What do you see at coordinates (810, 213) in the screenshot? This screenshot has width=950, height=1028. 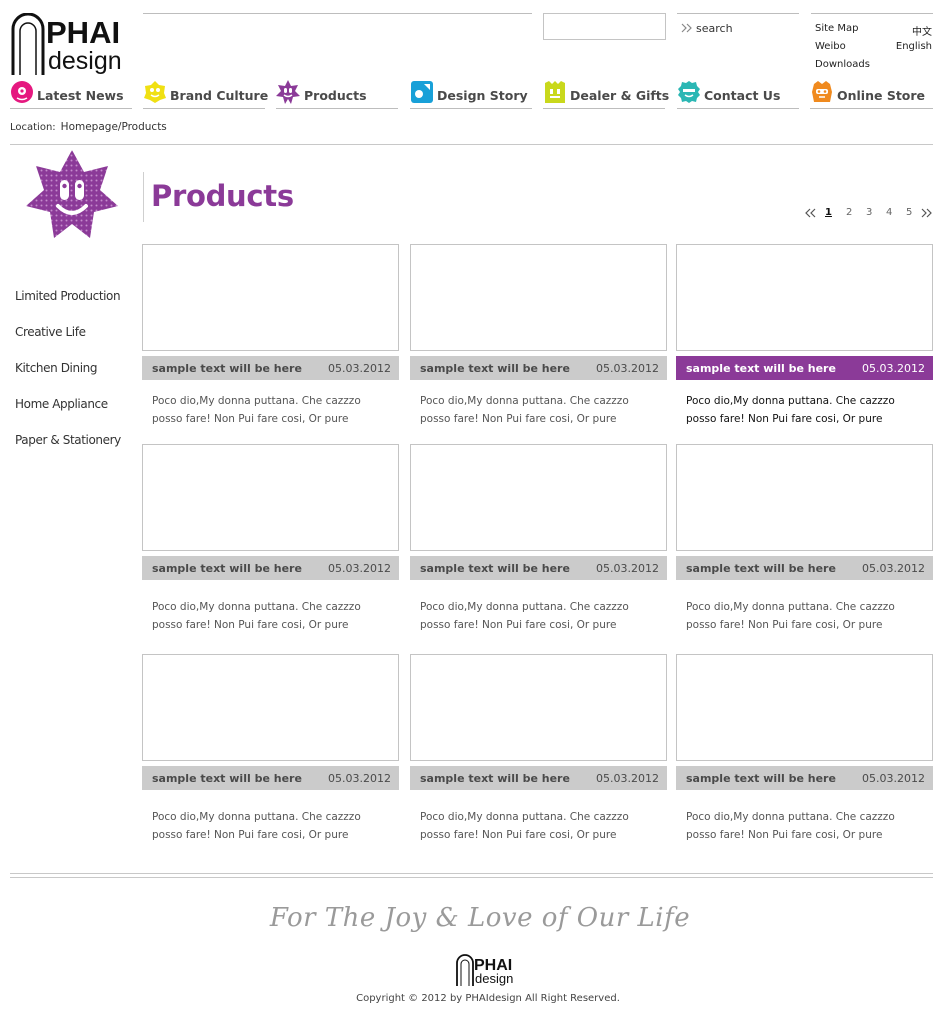 I see `double-chevron-left-icon` at bounding box center [810, 213].